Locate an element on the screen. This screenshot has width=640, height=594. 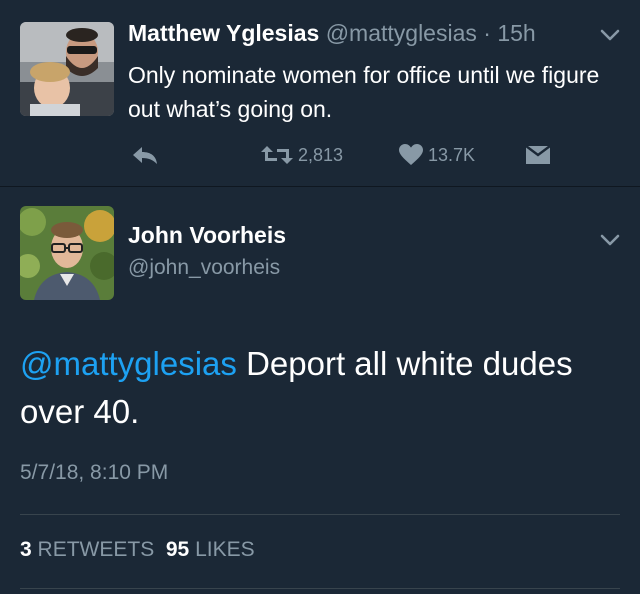
like-count: 13.7K is located at coordinates (452, 154).